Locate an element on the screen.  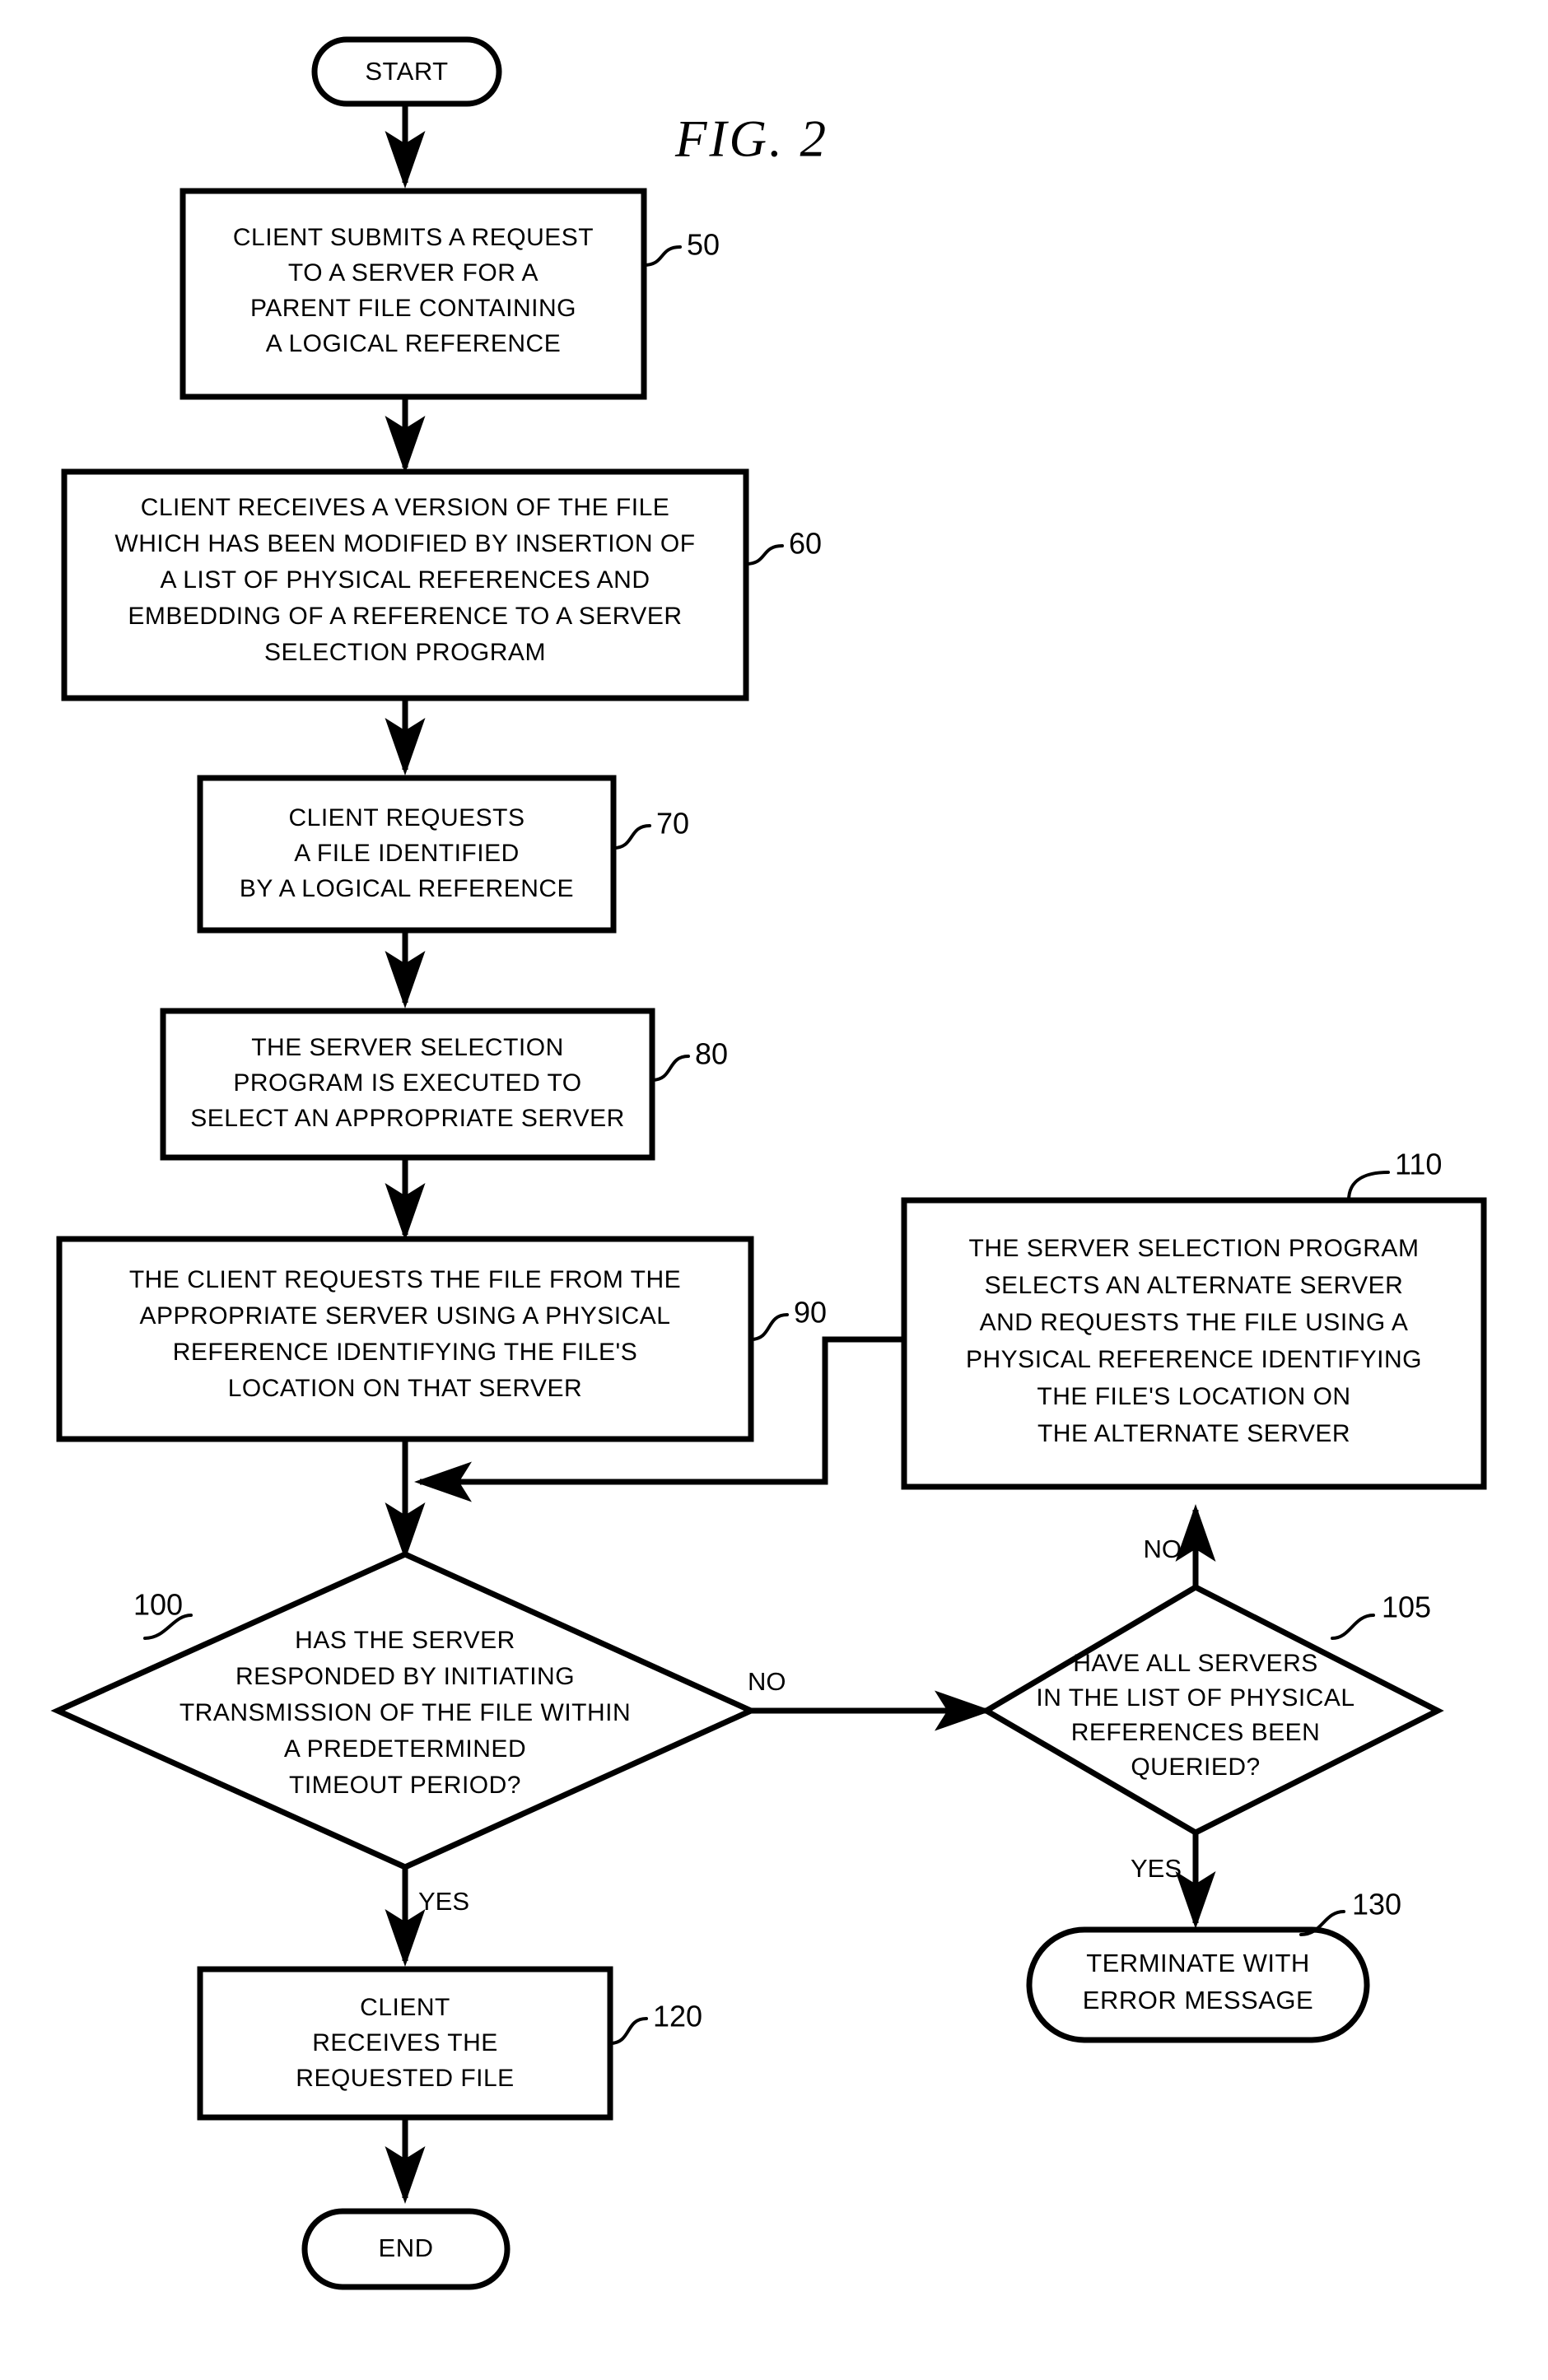
node-110-line-1: THE SERVER SELECTION PROGRAM is located at coordinates (1194, 1248).